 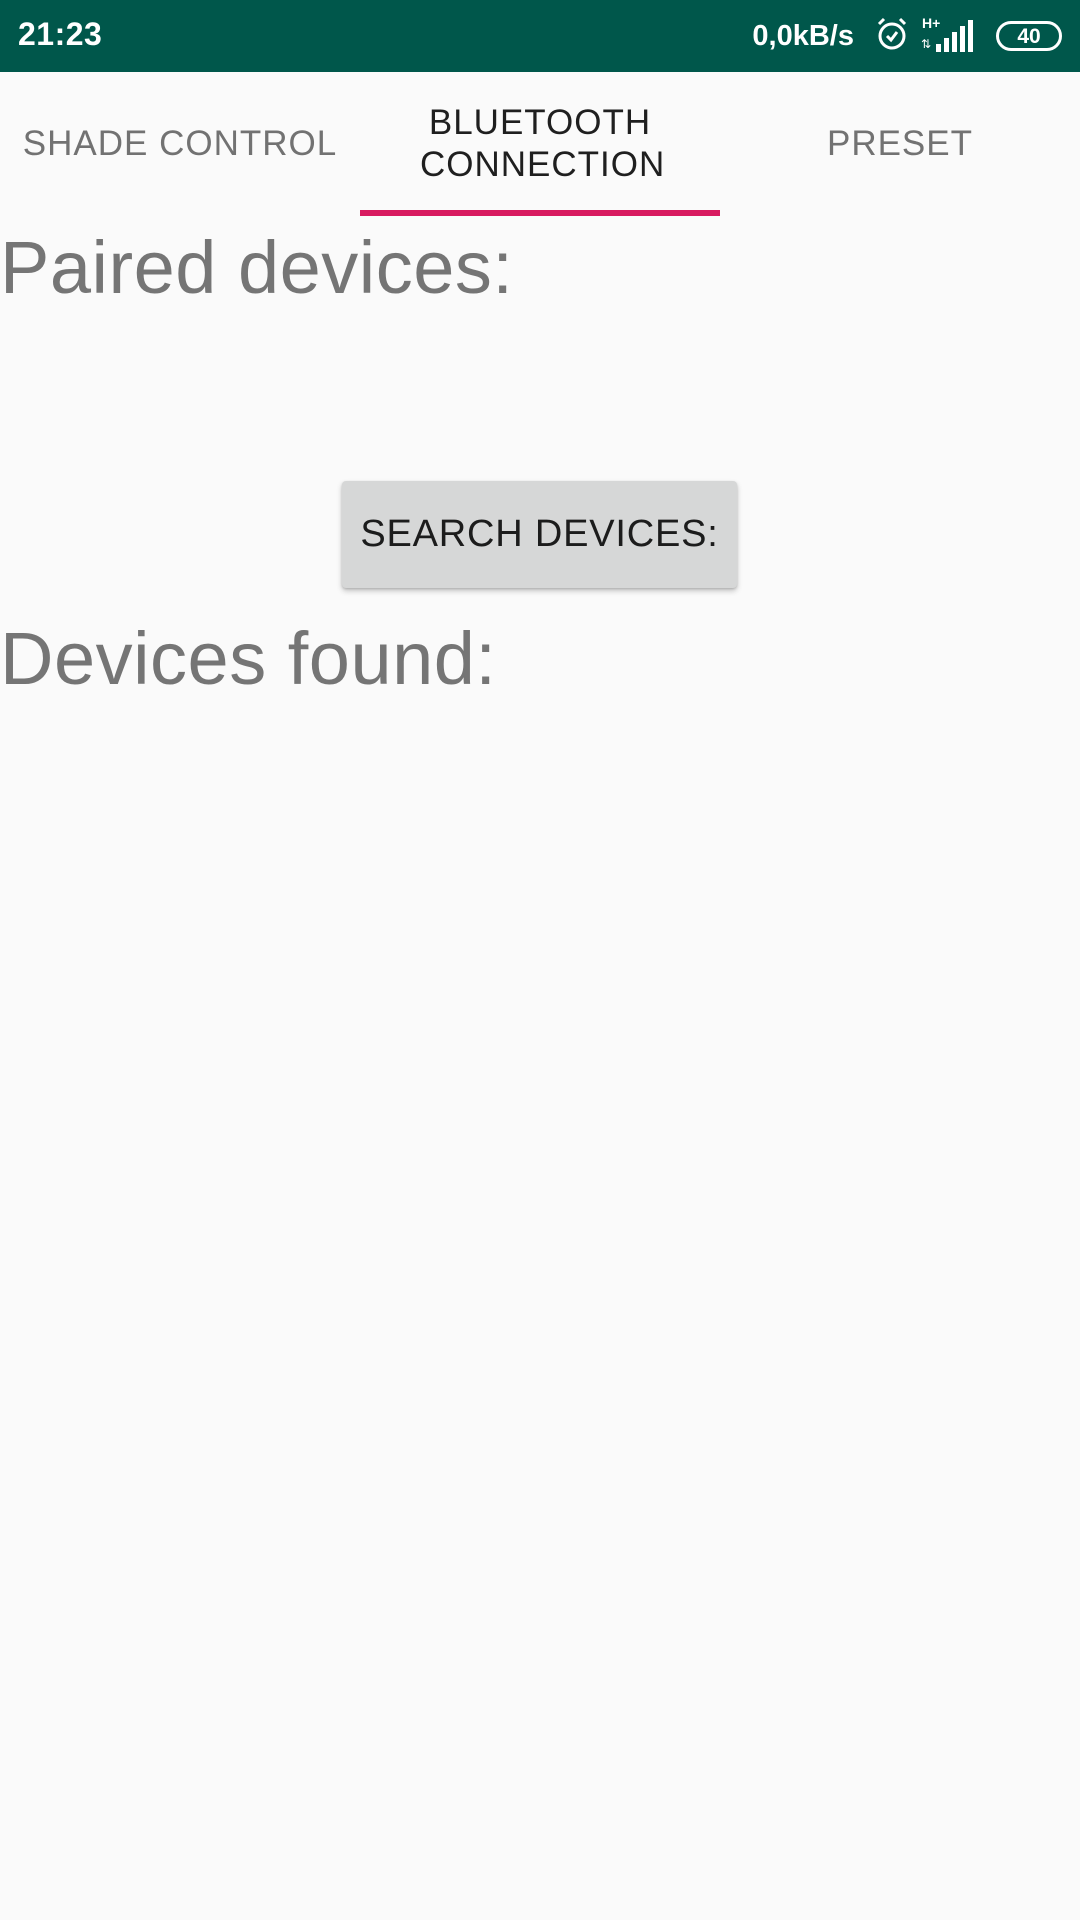 I want to click on tab-bluetooth-connection: BLUETOOTH CONNECTION, so click(x=540, y=144).